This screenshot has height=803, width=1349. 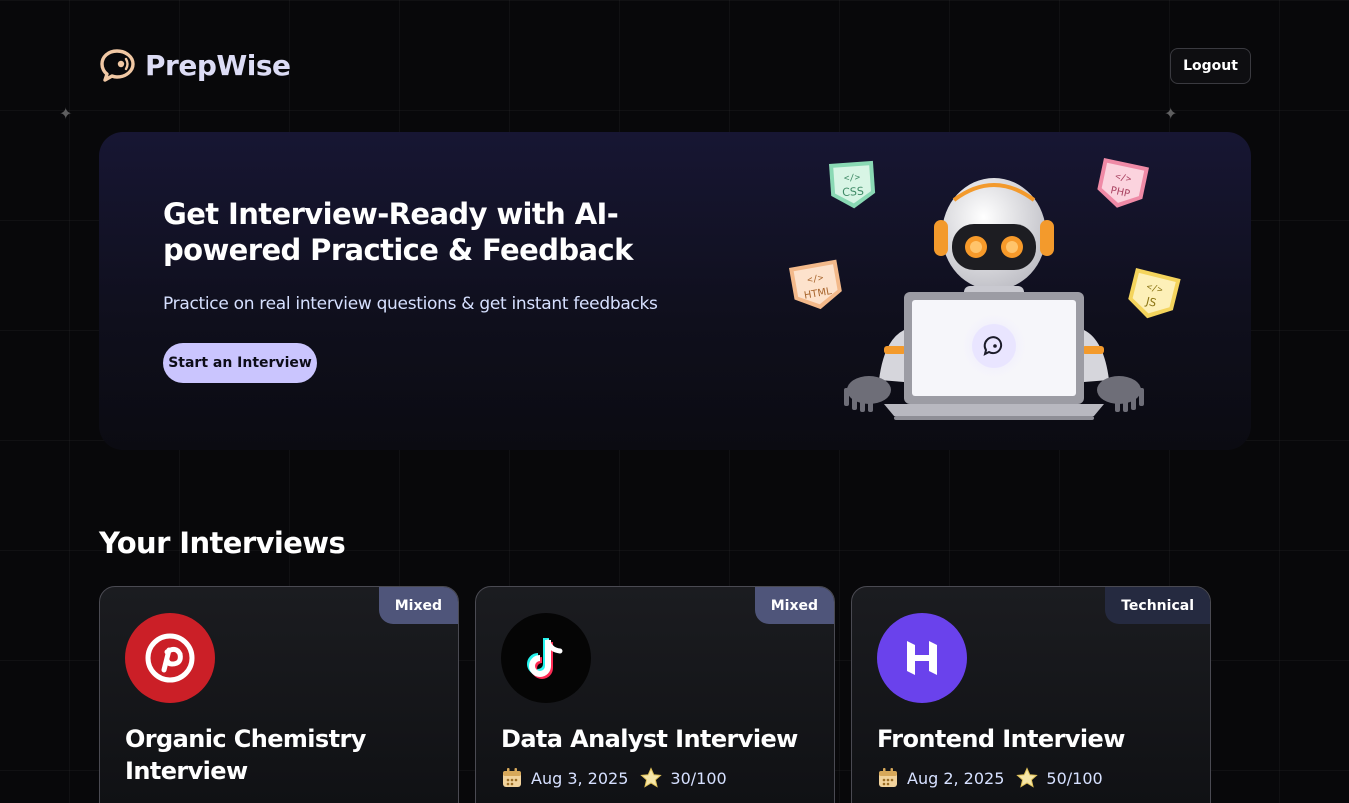 I want to click on html-tag-icon: HTML </>, so click(x=815, y=284).